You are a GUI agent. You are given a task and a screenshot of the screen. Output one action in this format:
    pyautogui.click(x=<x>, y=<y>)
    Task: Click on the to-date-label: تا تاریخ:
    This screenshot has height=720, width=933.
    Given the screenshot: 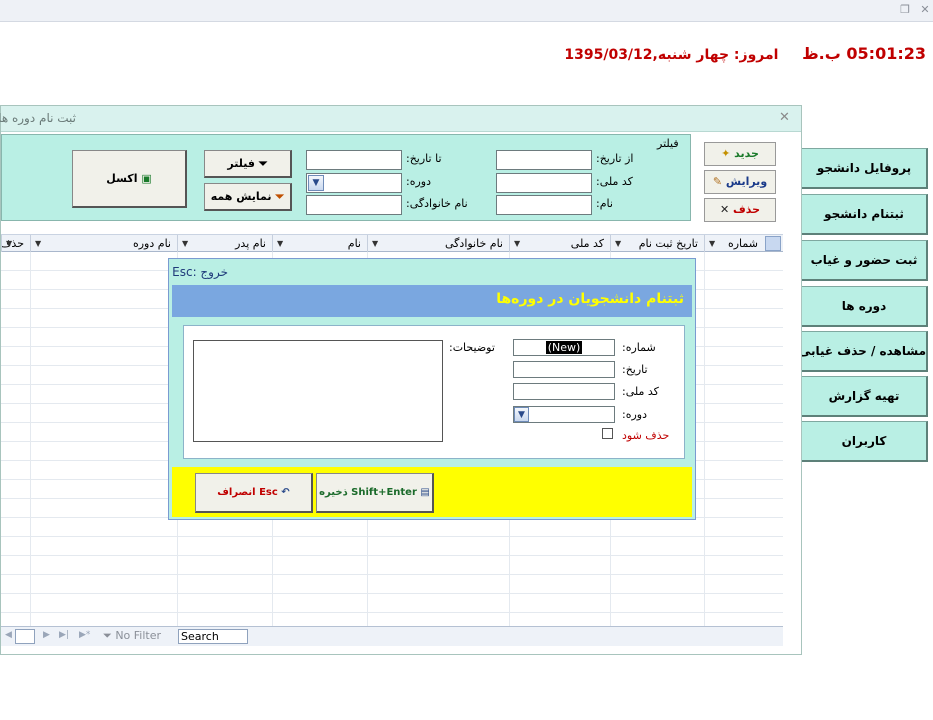 What is the action you would take?
    pyautogui.click(x=424, y=158)
    